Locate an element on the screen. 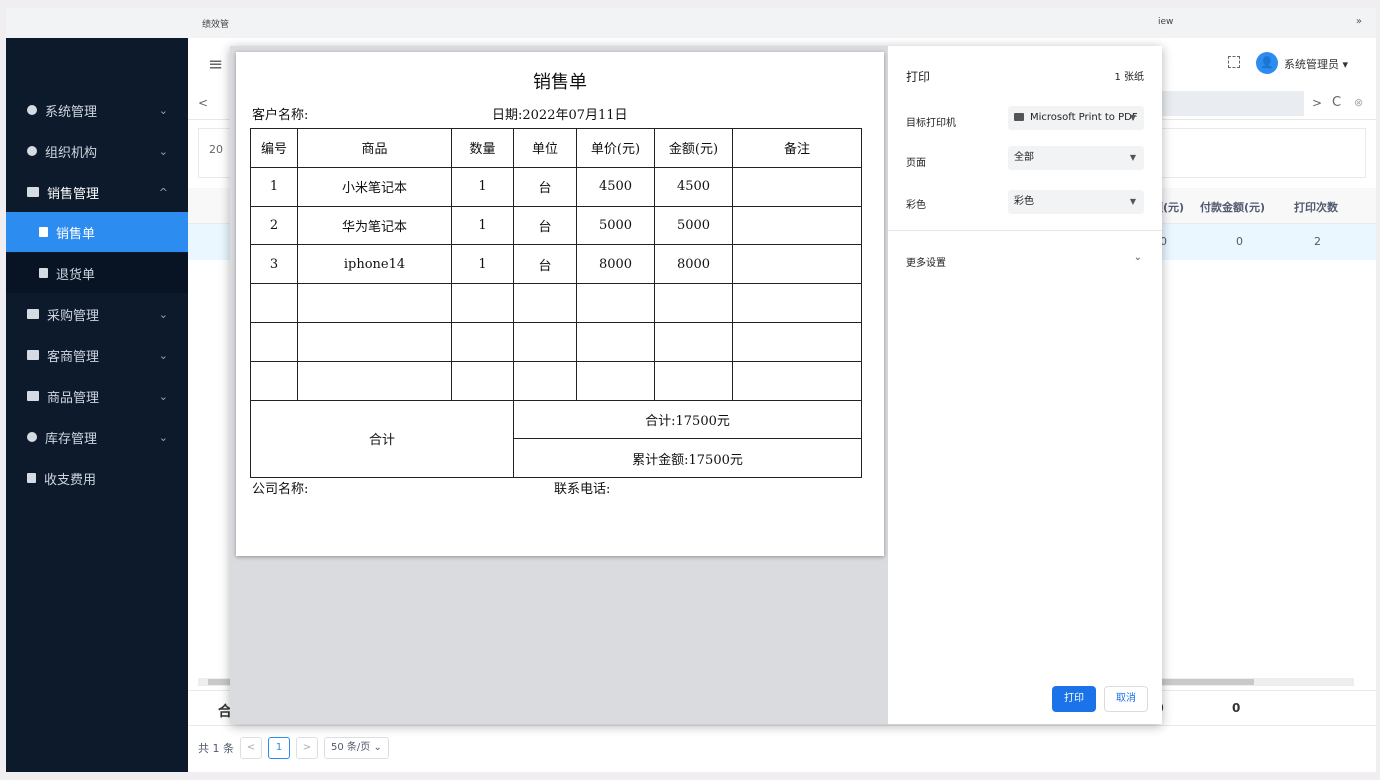 The height and width of the screenshot is (780, 1380). pagination: 共 1 条 < 1 > 50 条/页 ⌄ is located at coordinates (293, 748).